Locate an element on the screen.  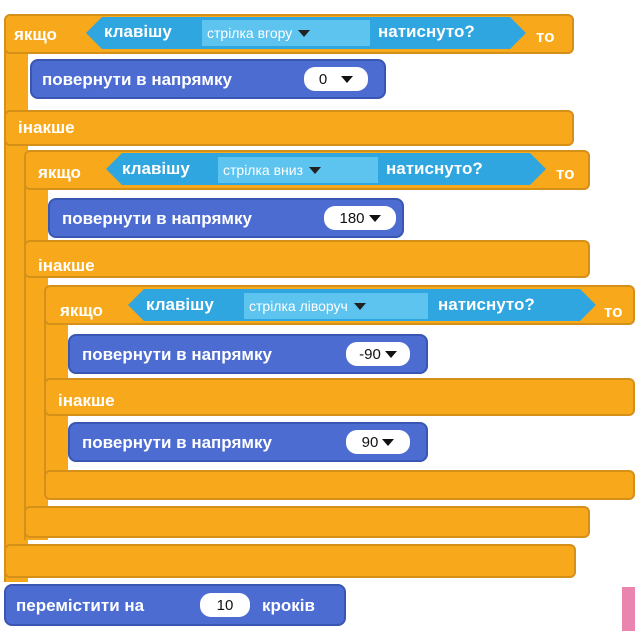
if-block-3-footer is located at coordinates (339, 485).